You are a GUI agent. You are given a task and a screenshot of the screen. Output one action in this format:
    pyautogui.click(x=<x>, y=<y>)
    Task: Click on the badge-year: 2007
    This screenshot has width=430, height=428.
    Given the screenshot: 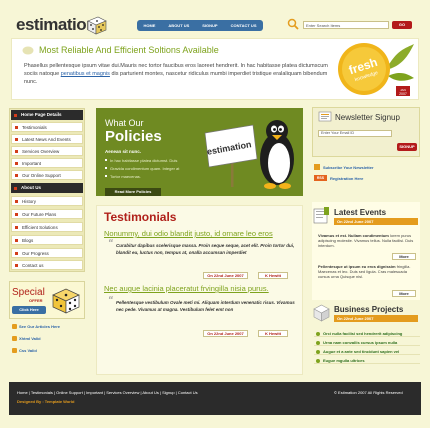 What is the action you would take?
    pyautogui.click(x=403, y=94)
    